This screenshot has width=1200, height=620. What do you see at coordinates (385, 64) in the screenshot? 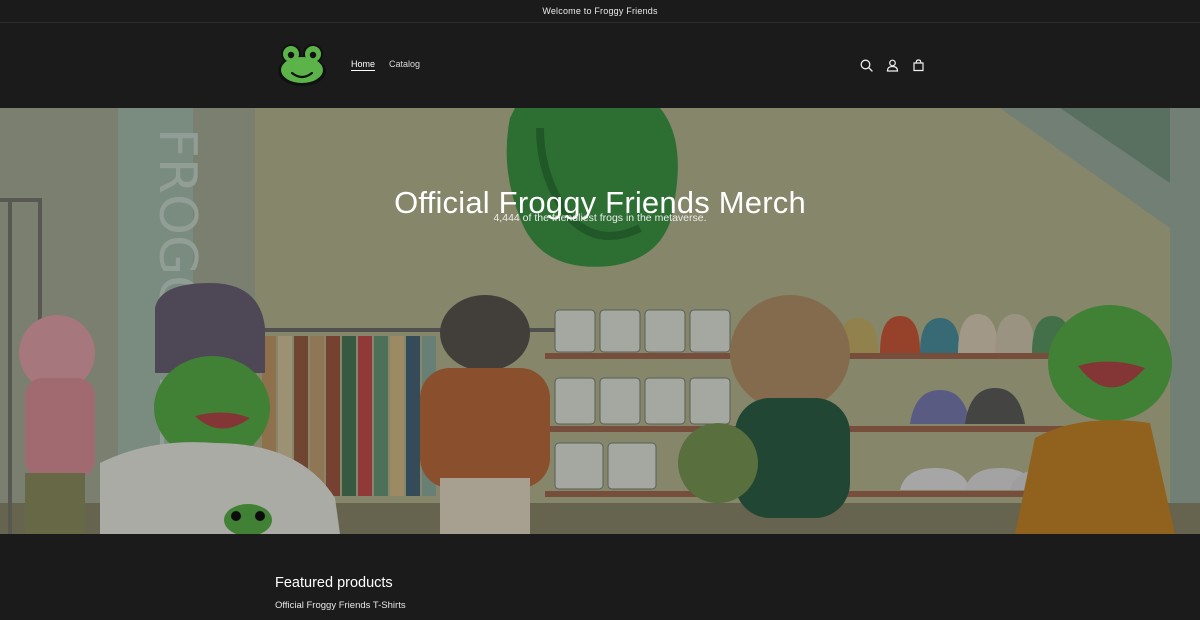
I see `main-nav: Home Catalog` at bounding box center [385, 64].